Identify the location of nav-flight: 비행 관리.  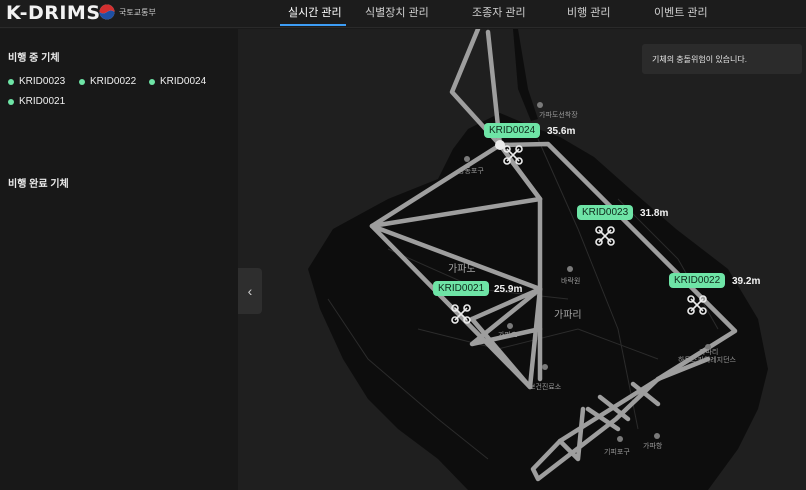
(589, 12).